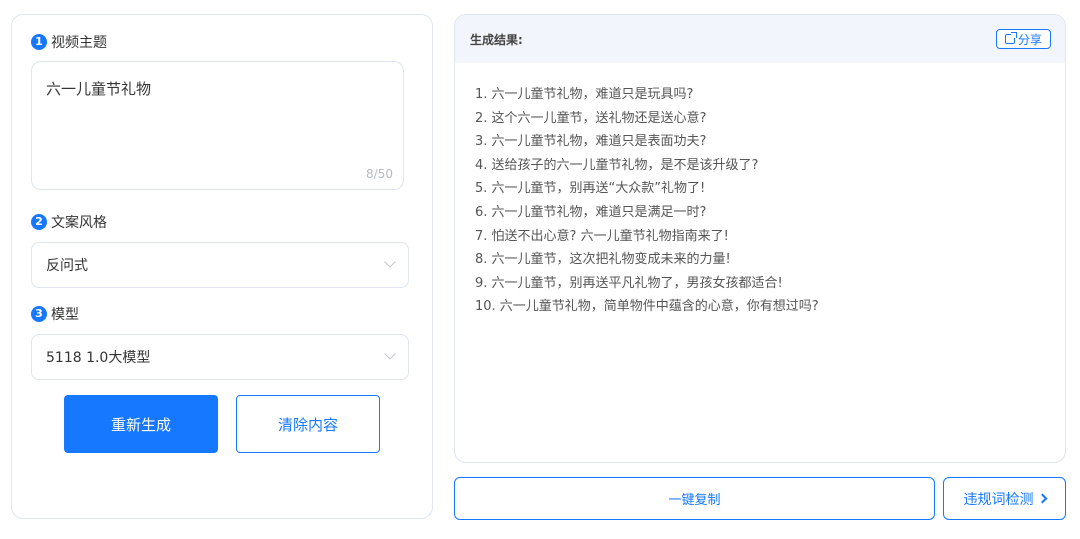 The width and height of the screenshot is (1080, 539). Describe the element at coordinates (98, 358) in the screenshot. I see `model-value: 5118 1.0大模型` at that location.